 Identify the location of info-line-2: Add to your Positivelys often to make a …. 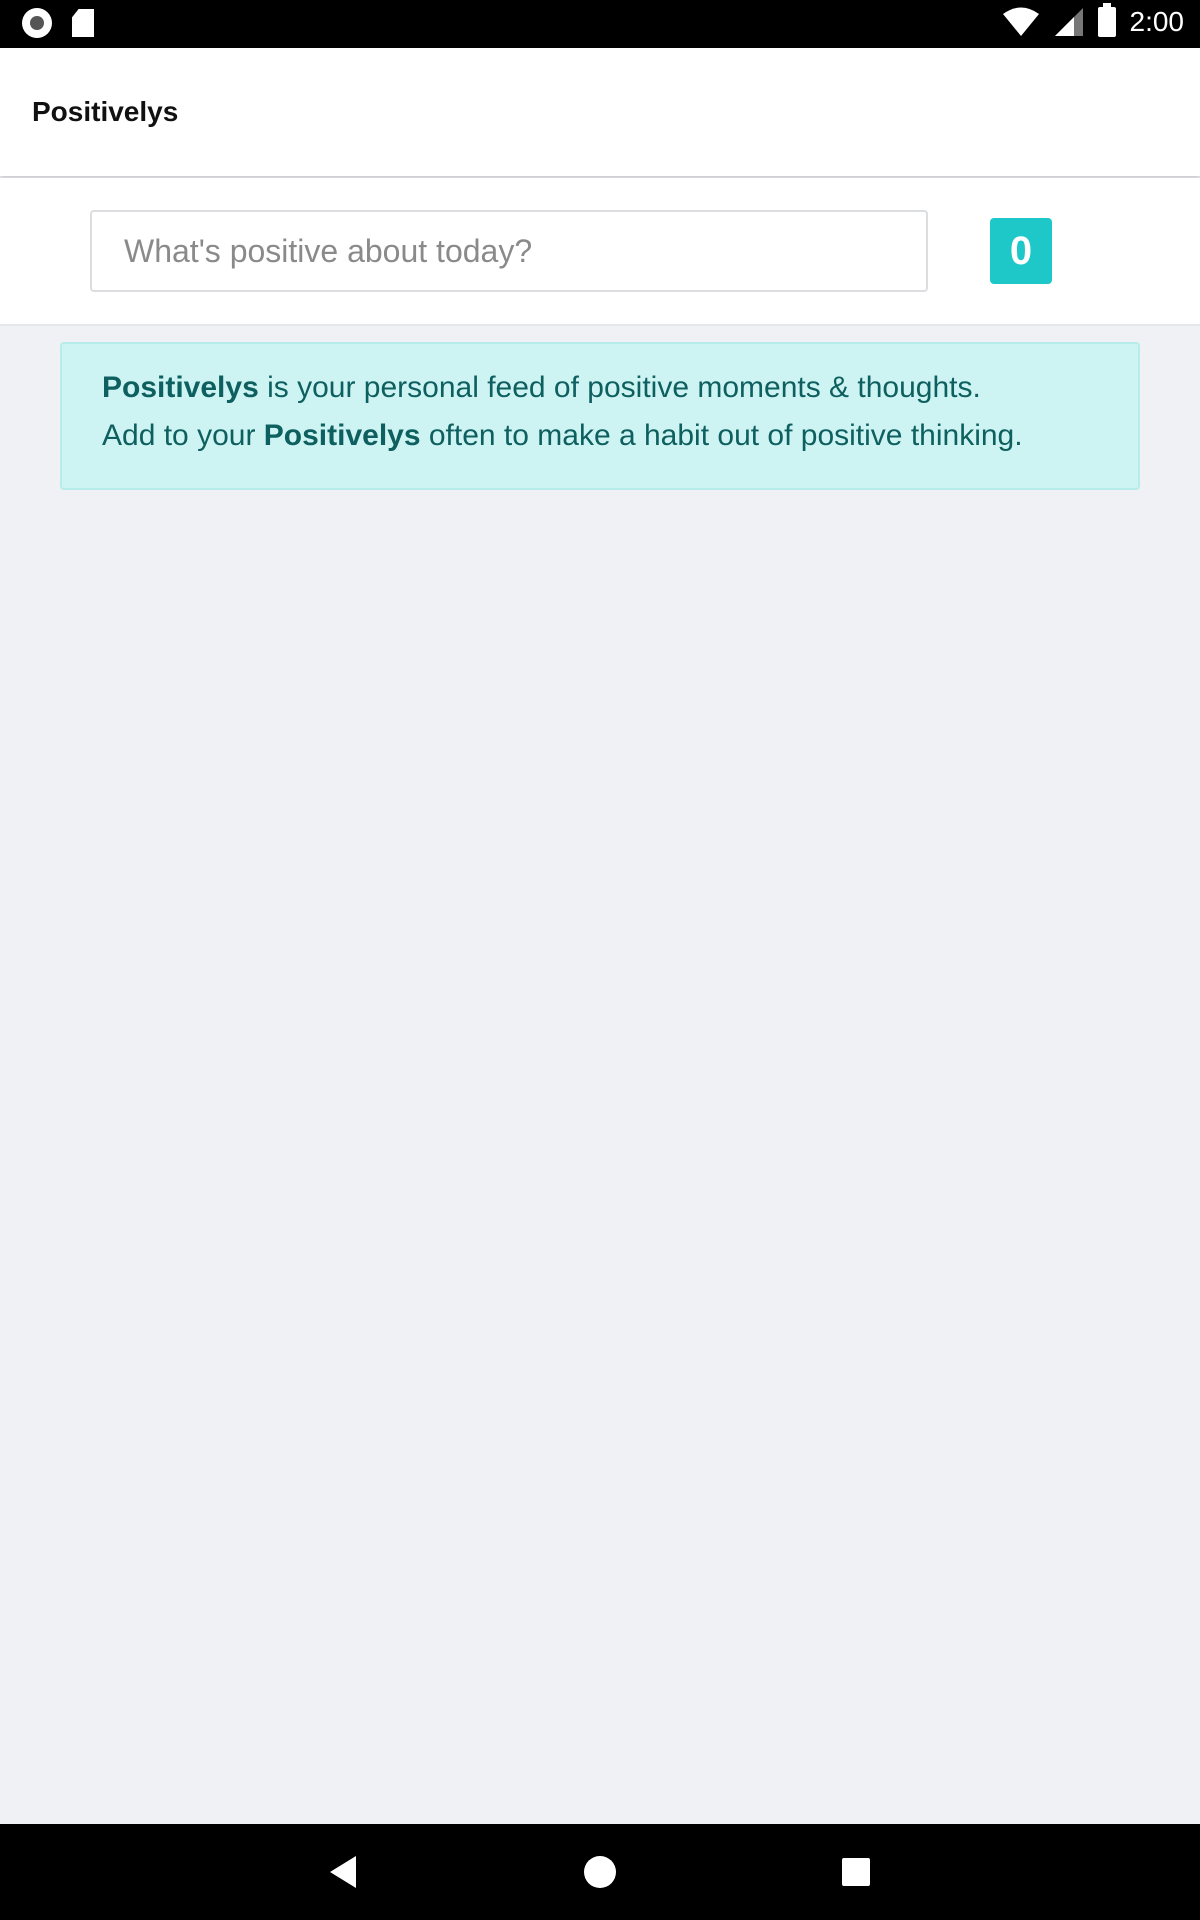
(620, 436).